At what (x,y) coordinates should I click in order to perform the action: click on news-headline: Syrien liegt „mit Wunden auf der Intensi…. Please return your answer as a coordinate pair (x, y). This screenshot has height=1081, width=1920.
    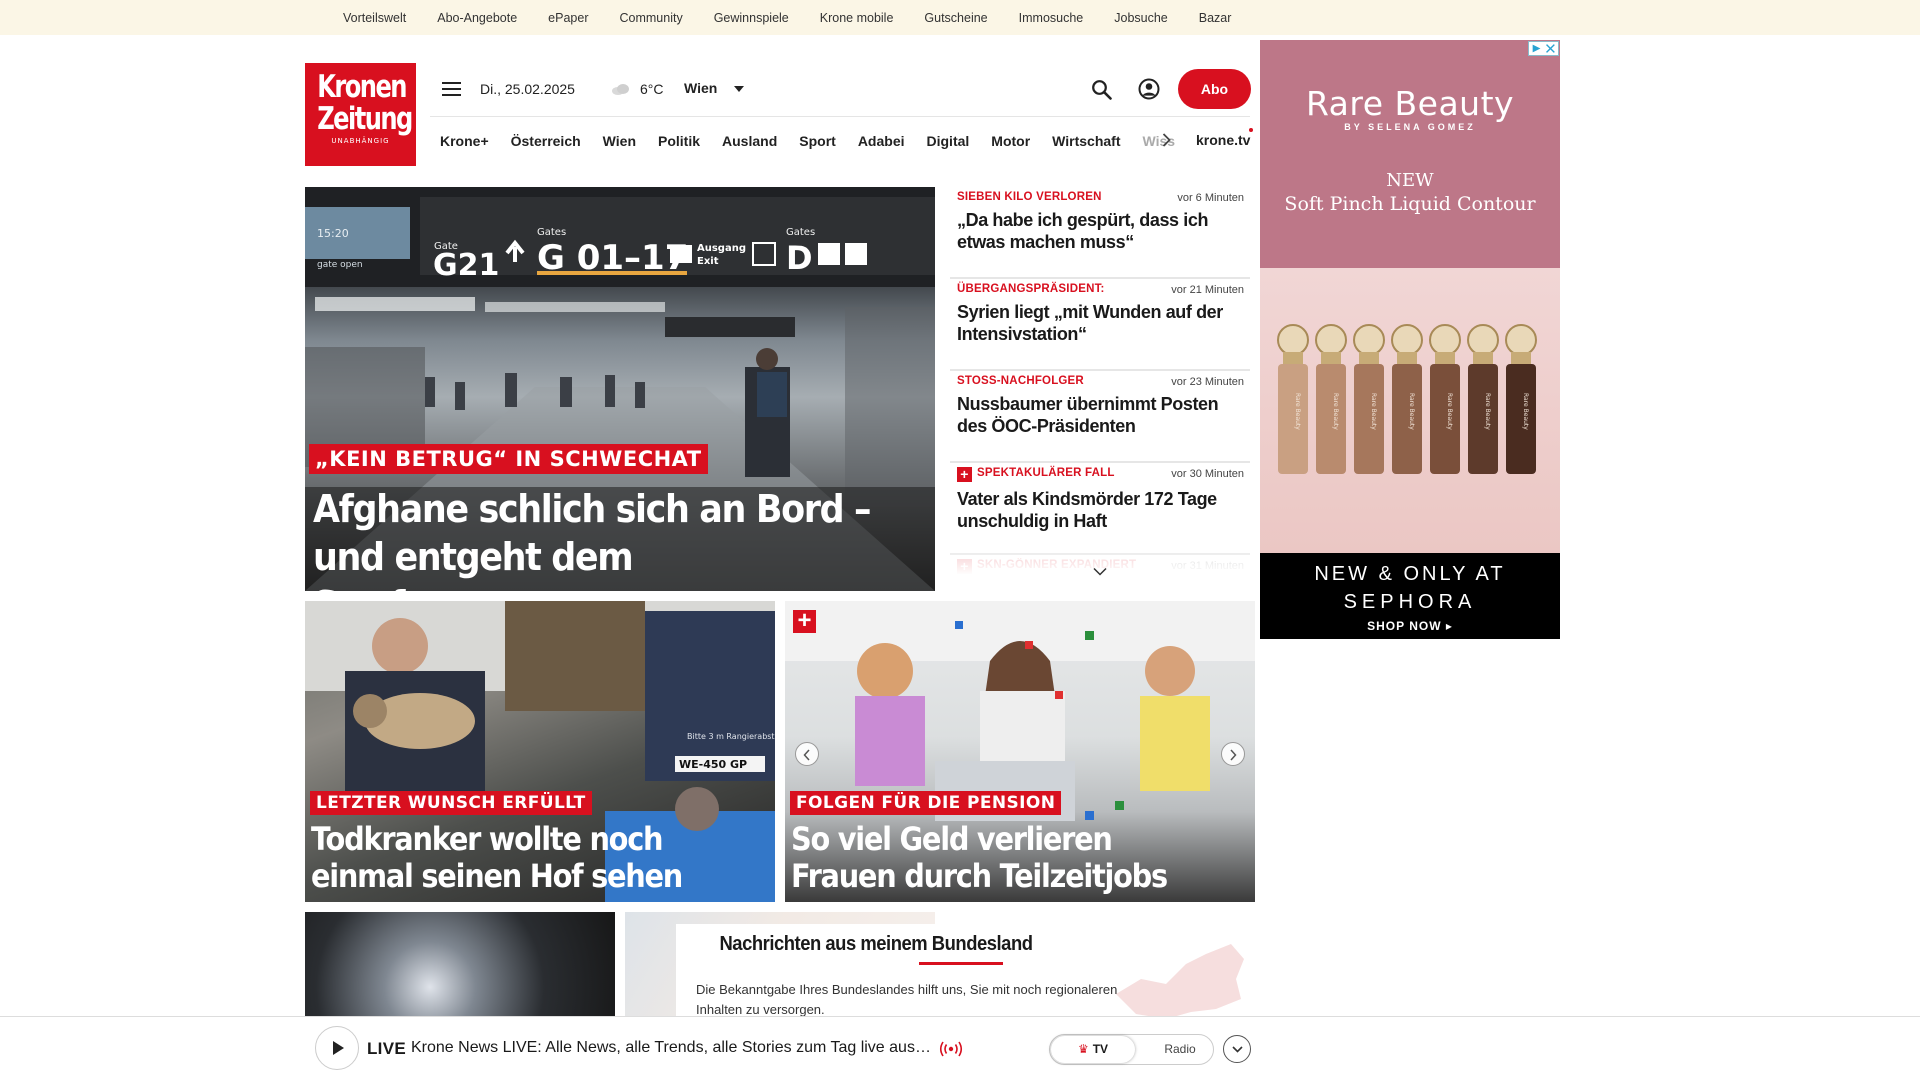
    Looking at the image, I should click on (1100, 323).